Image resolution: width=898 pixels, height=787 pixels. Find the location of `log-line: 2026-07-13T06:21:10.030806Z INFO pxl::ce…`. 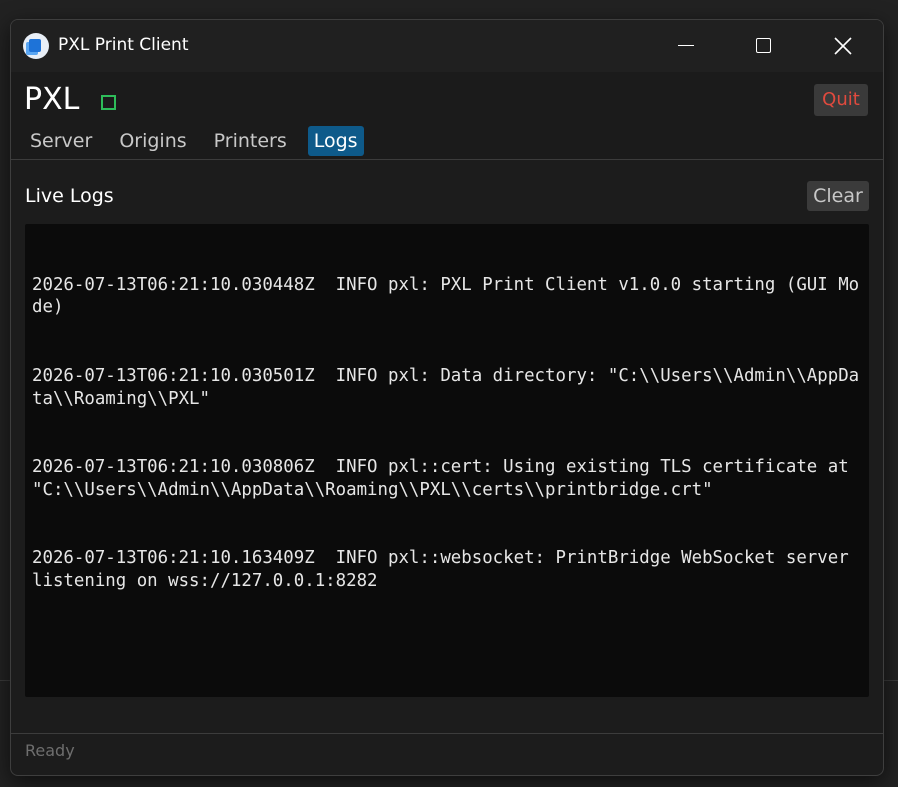

log-line: 2026-07-13T06:21:10.030806Z INFO pxl::ce… is located at coordinates (446, 478).